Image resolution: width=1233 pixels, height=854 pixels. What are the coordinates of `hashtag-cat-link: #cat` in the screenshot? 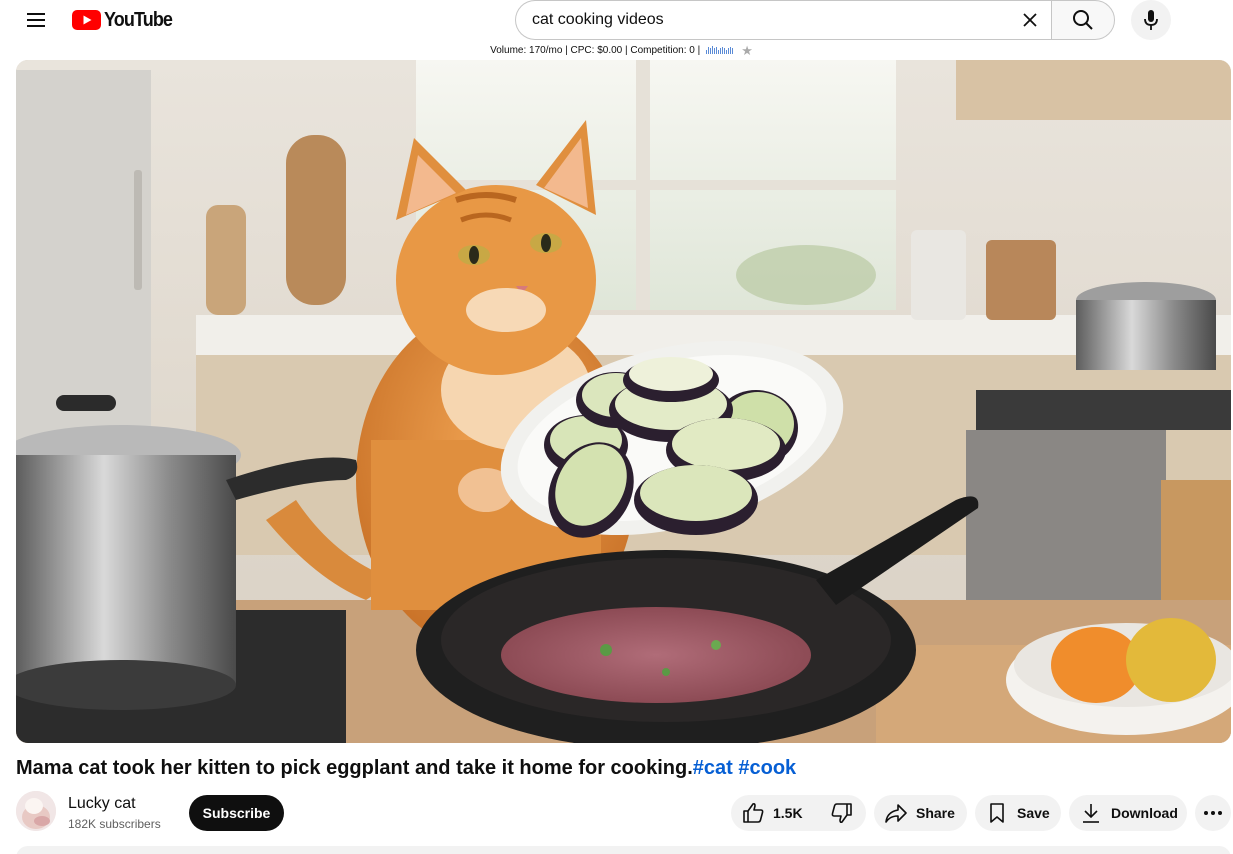 It's located at (713, 768).